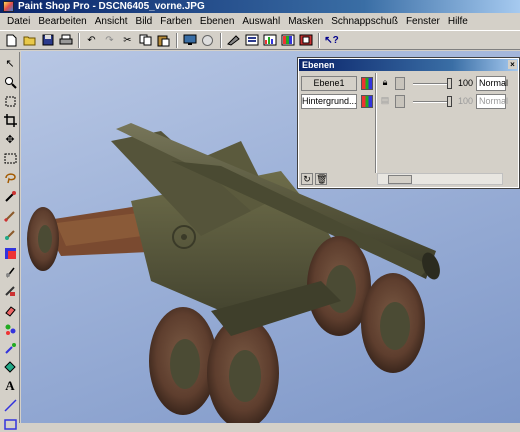 This screenshot has height=432, width=520. What do you see at coordinates (47, 40) in the screenshot?
I see `save-icon` at bounding box center [47, 40].